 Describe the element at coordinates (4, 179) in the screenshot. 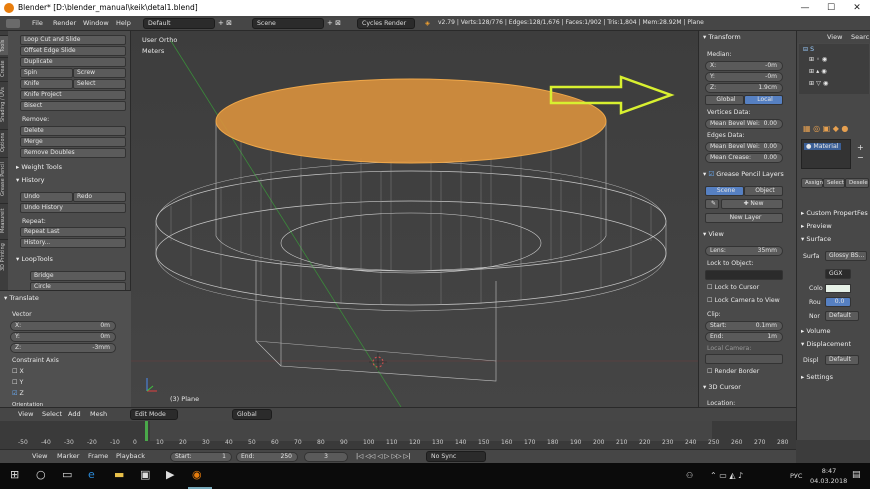

I see `tab-grease-pencil: Grease Pencil` at that location.